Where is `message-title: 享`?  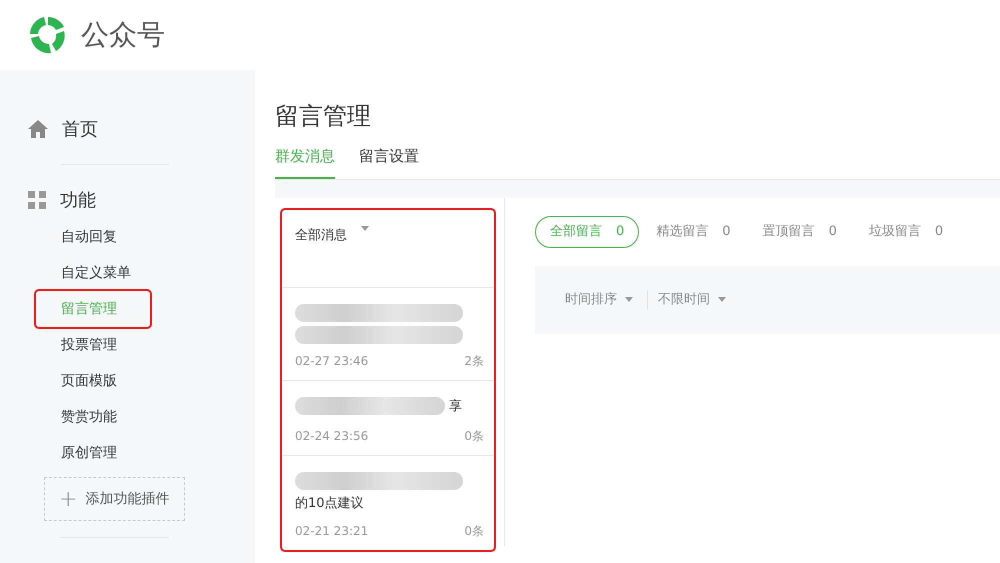 message-title: 享 is located at coordinates (455, 407).